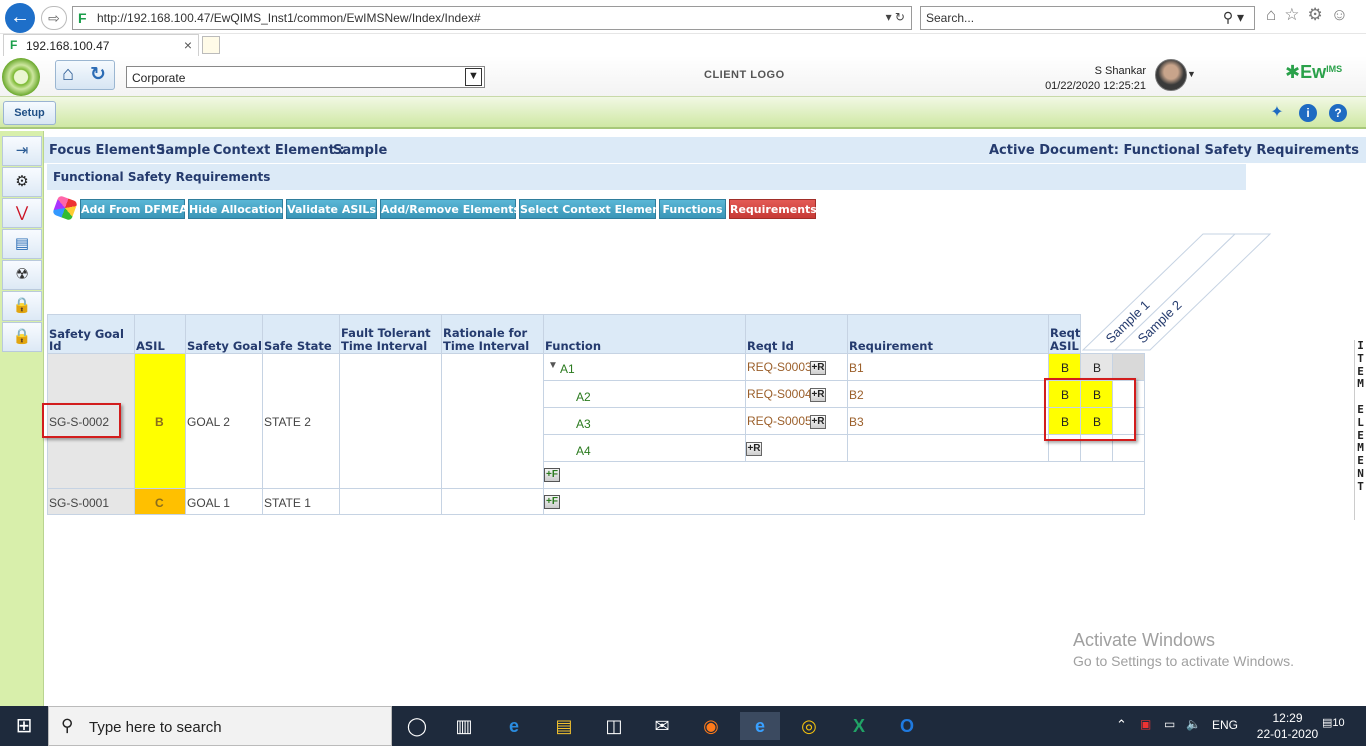 The width and height of the screenshot is (1366, 746). I want to click on collapse-panel-icon: ⇥, so click(22, 151).